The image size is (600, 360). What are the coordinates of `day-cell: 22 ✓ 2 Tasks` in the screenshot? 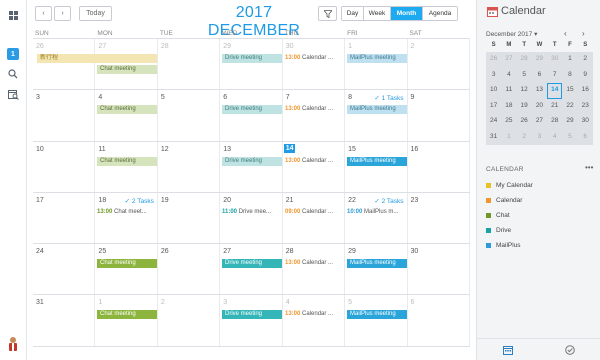 It's located at (376, 218).